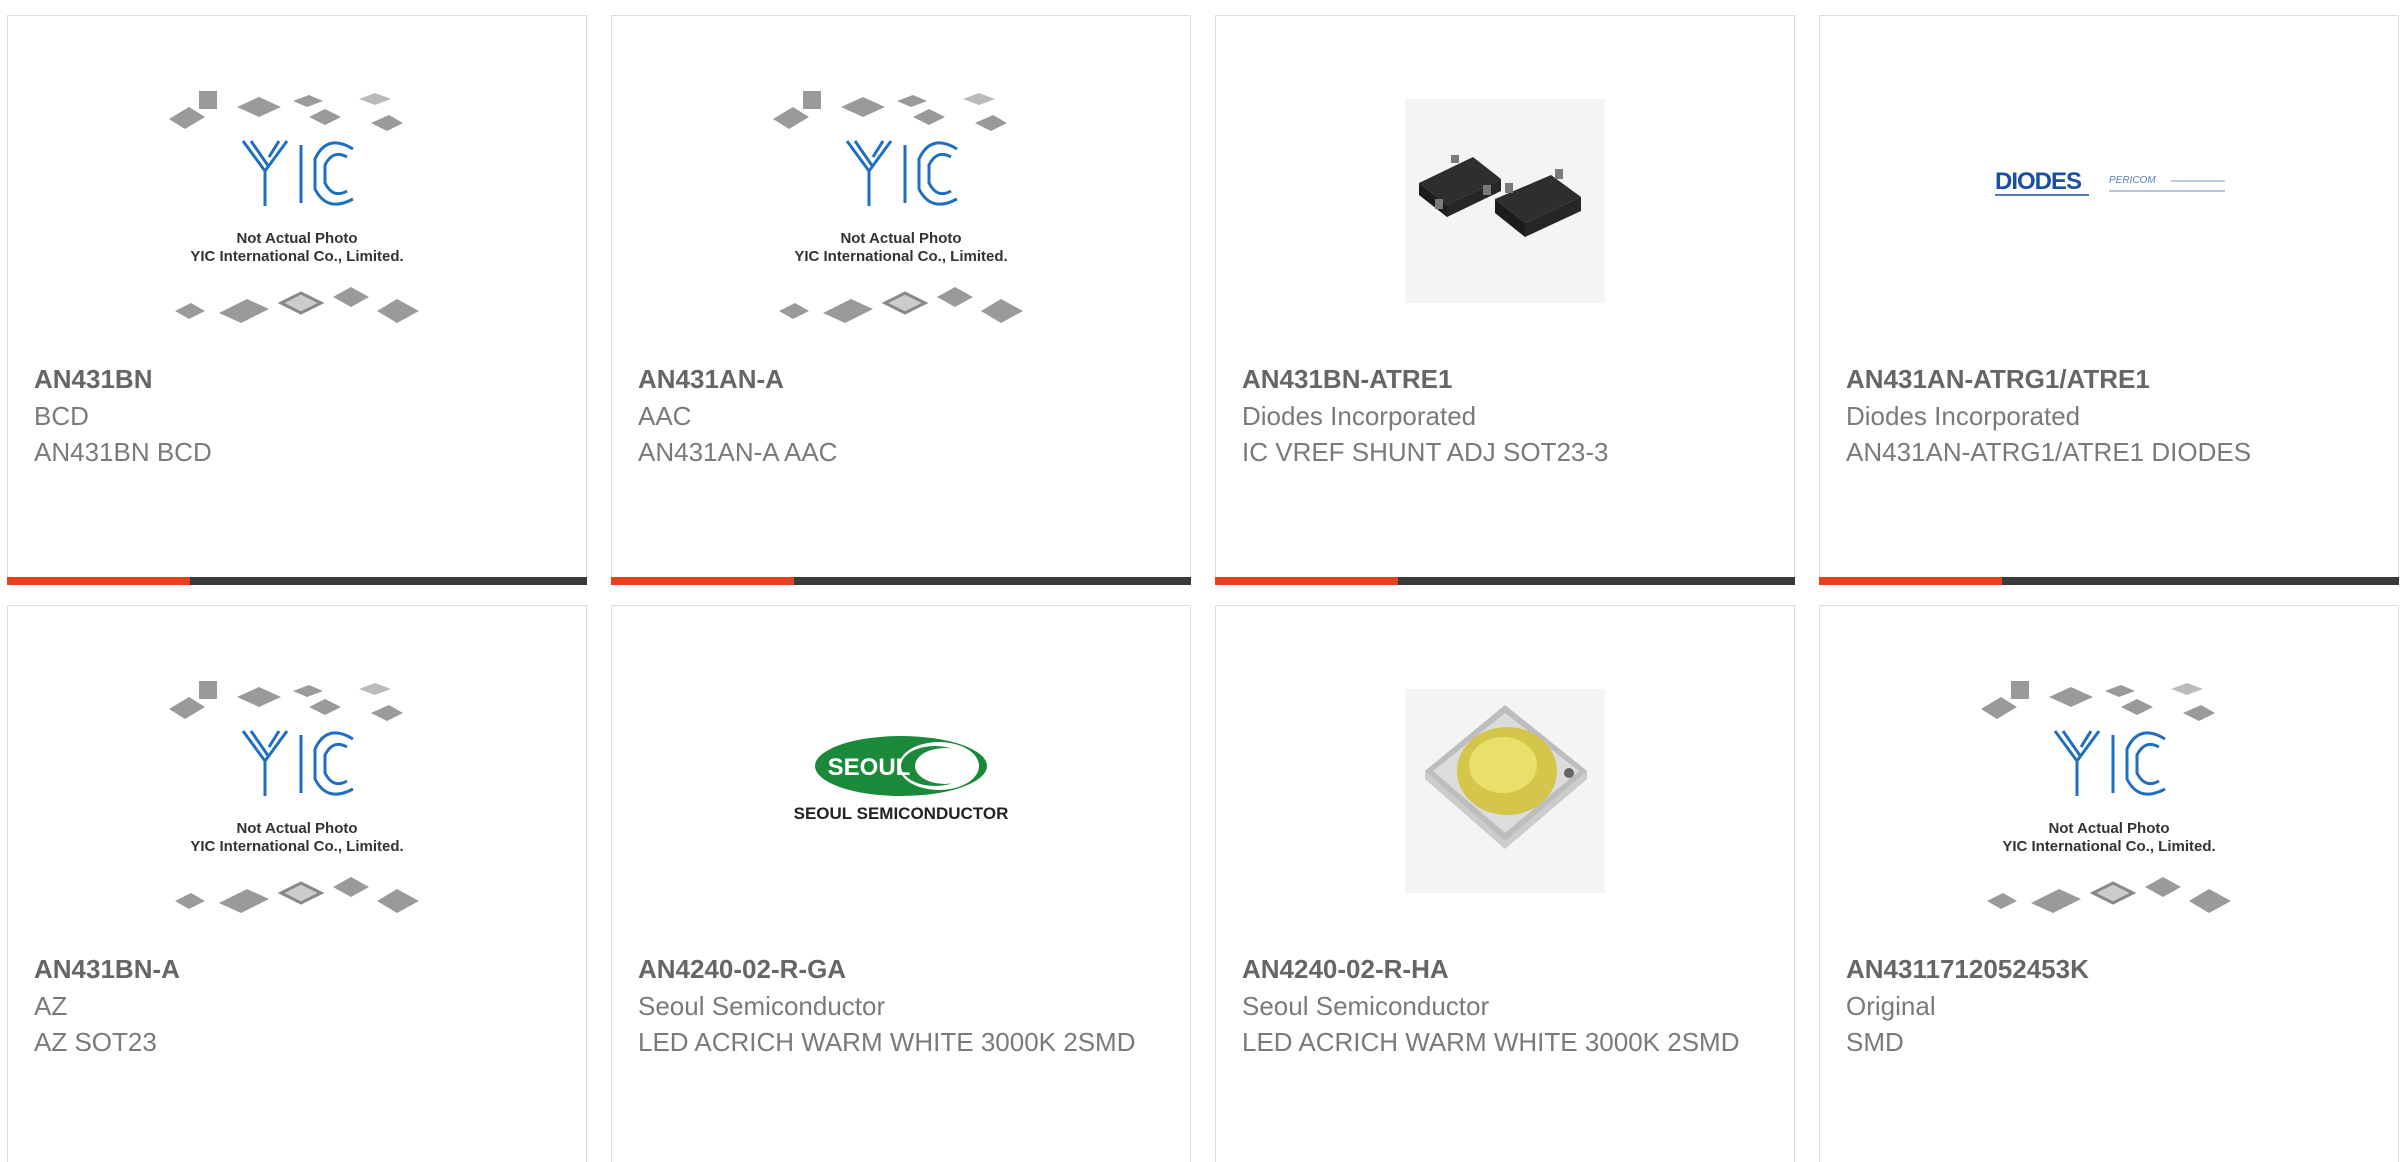 This screenshot has width=2400, height=1162. Describe the element at coordinates (2132, 180) in the screenshot. I see `pericom-logo: PERICOM` at that location.